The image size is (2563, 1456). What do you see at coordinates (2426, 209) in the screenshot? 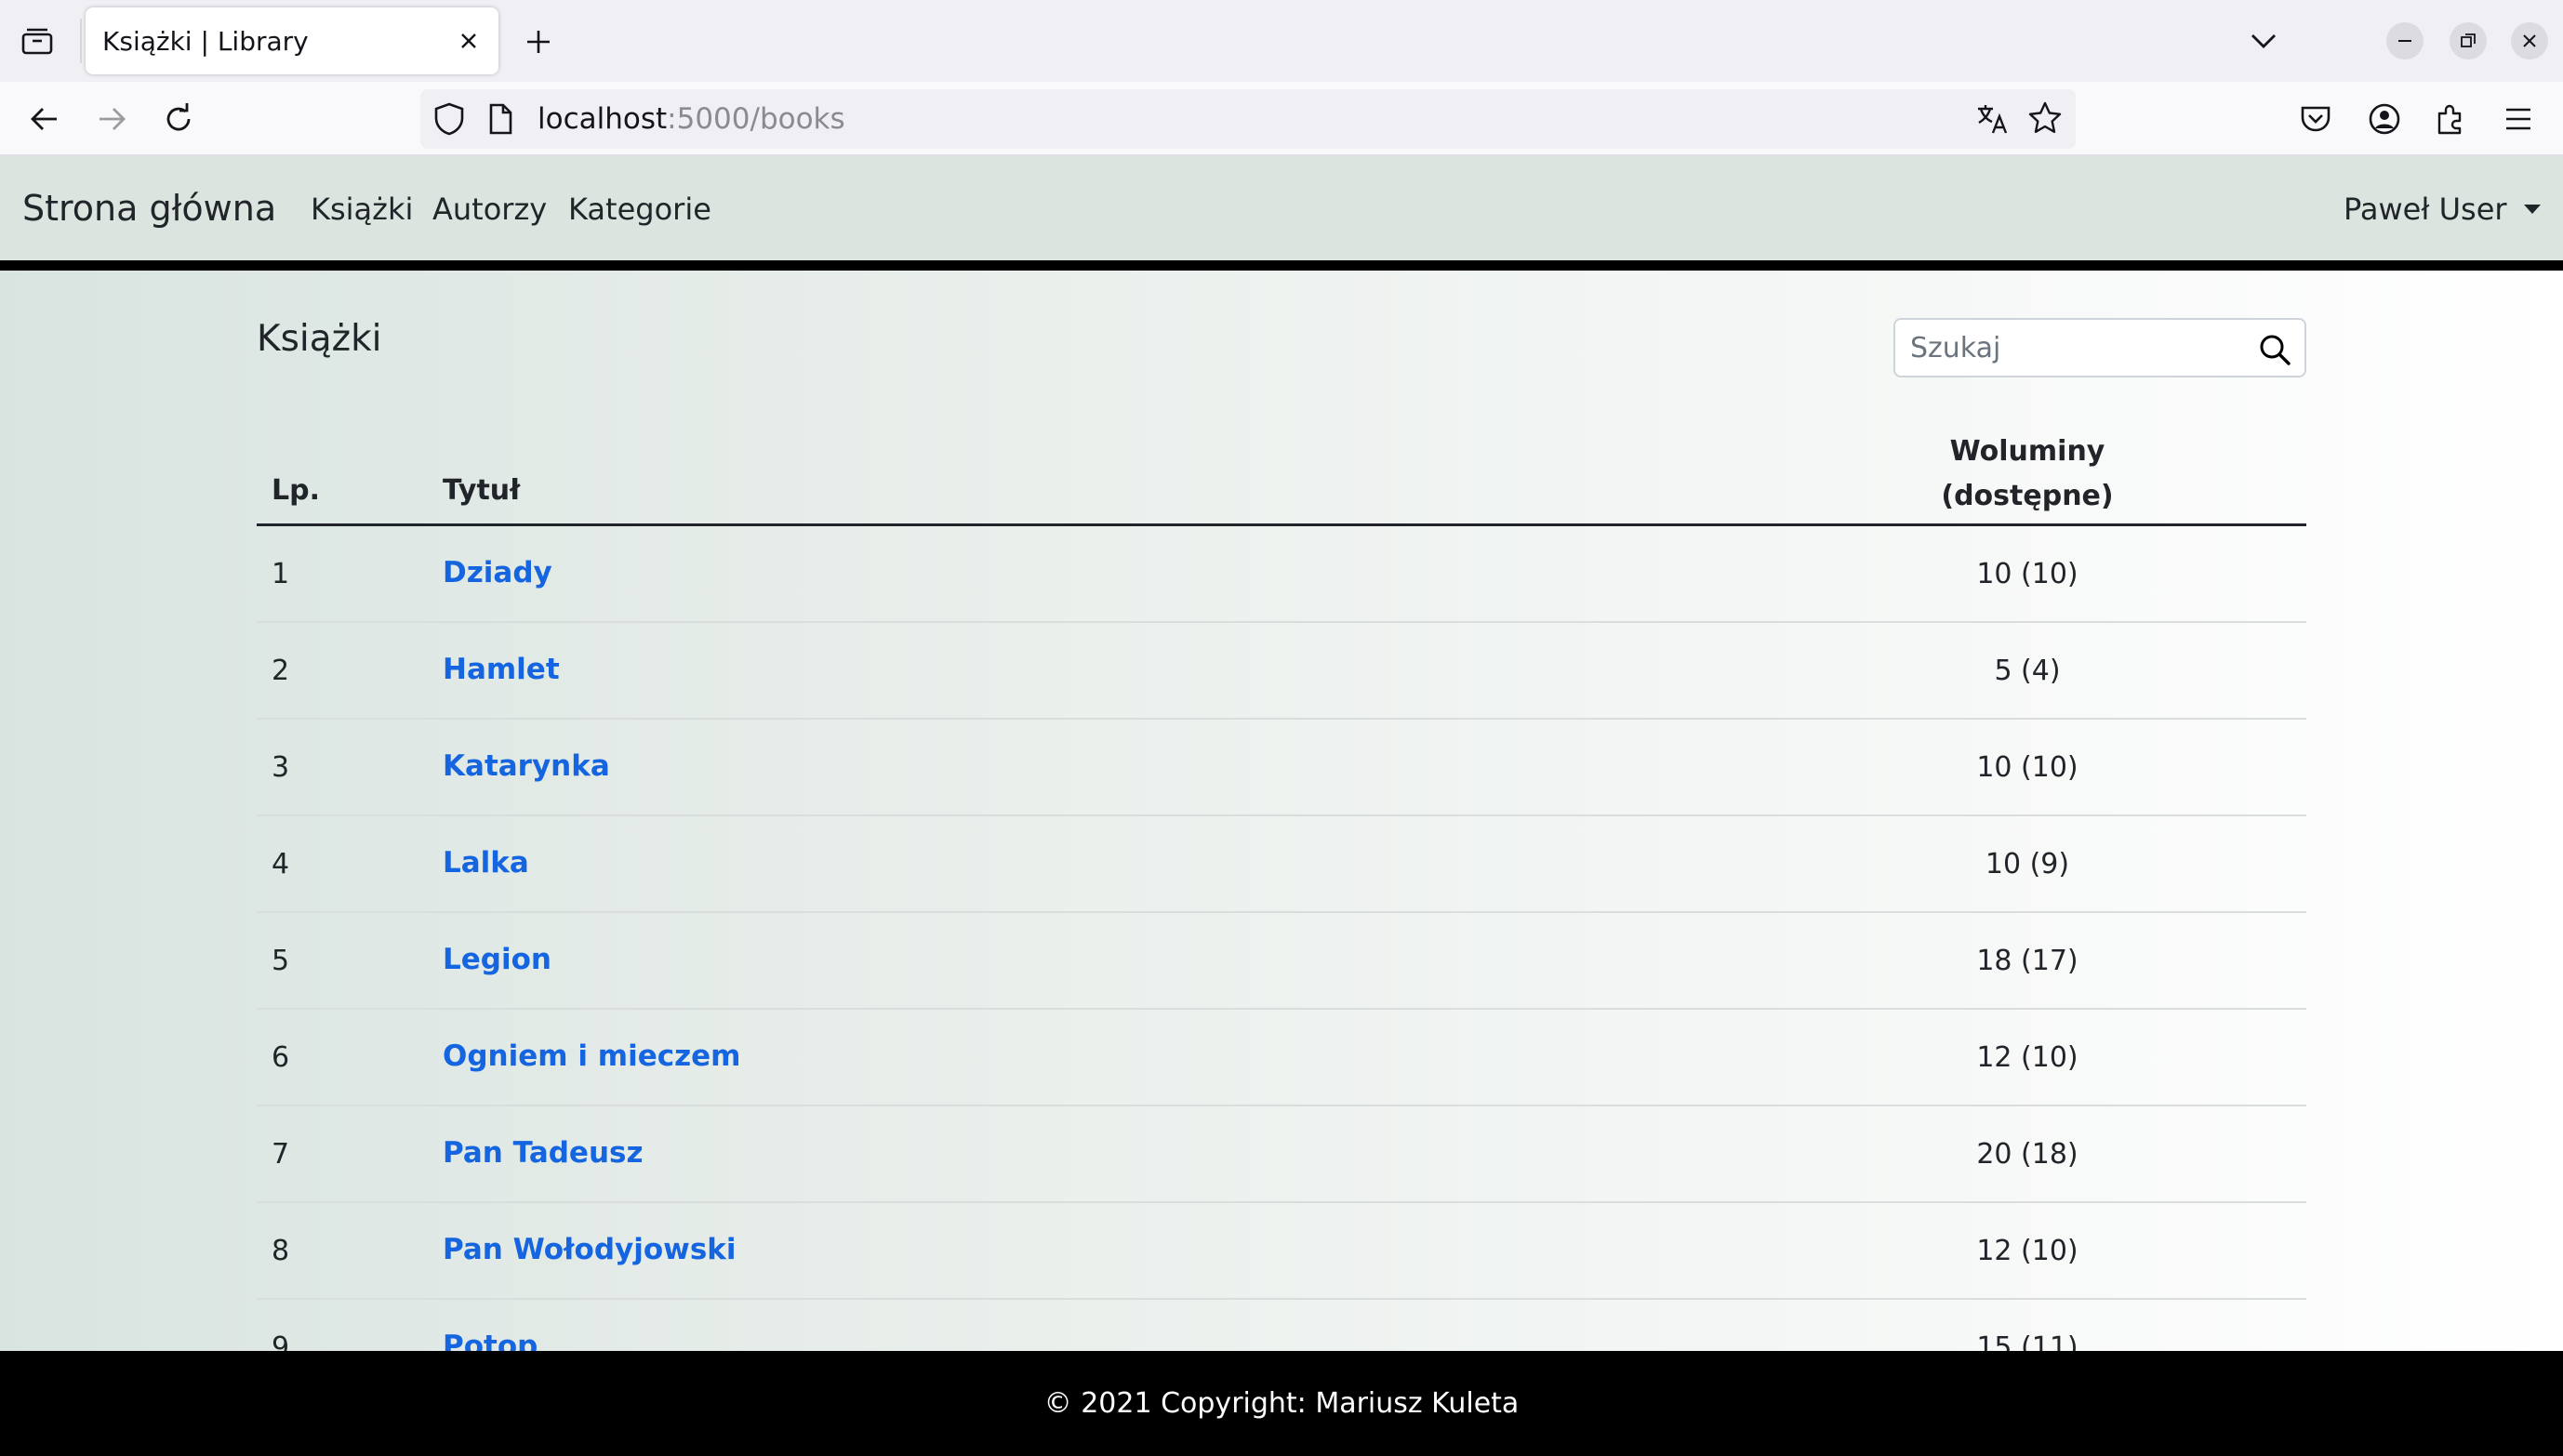
I see `user-name: Paweł User` at bounding box center [2426, 209].